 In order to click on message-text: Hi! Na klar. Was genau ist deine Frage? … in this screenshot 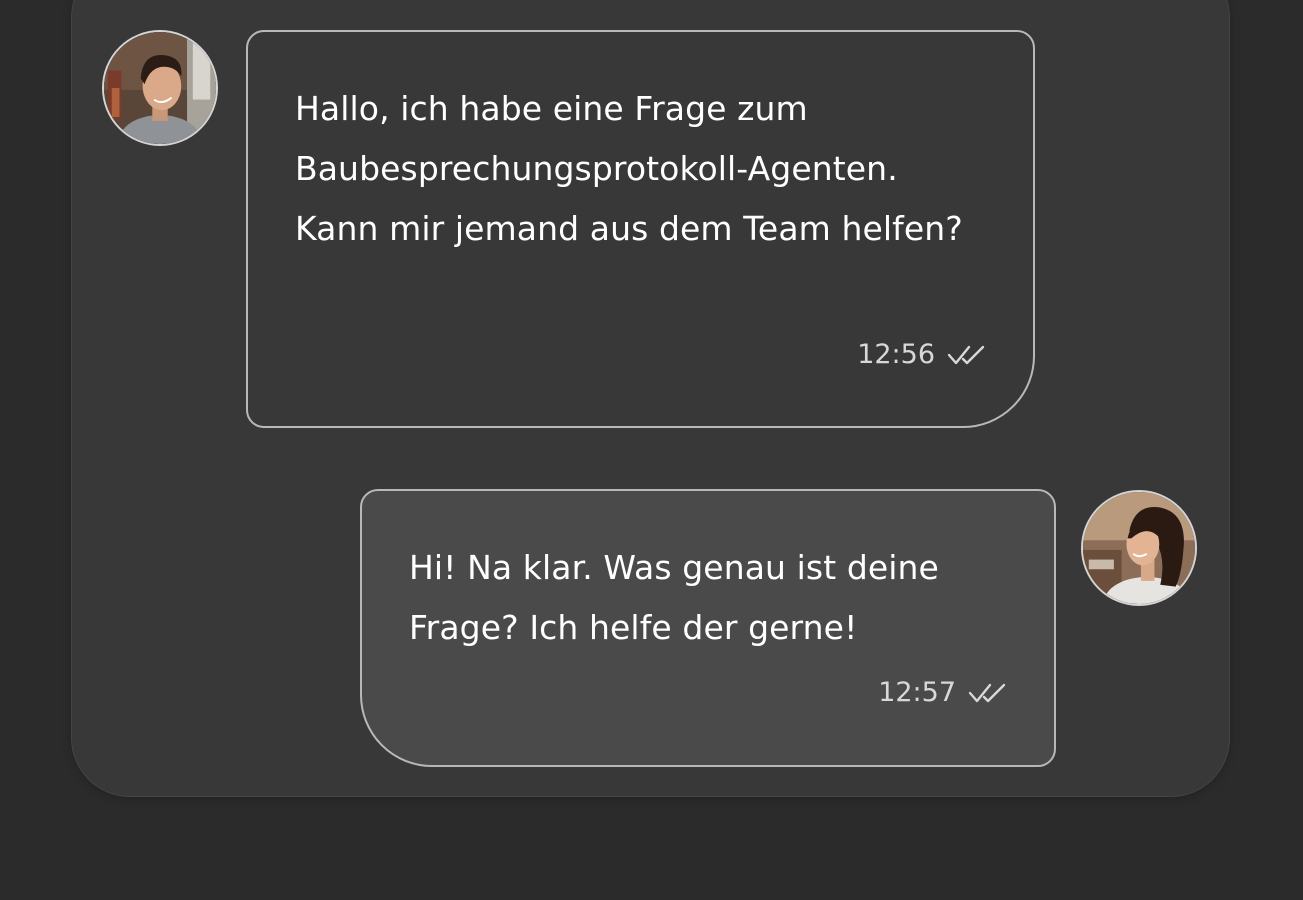, I will do `click(674, 597)`.